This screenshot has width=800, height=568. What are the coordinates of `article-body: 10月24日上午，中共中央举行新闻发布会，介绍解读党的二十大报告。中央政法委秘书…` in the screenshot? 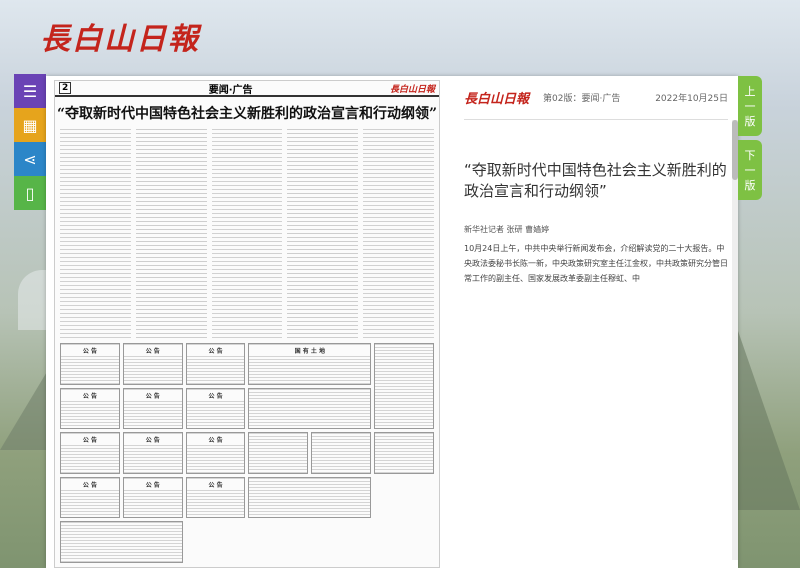 It's located at (596, 263).